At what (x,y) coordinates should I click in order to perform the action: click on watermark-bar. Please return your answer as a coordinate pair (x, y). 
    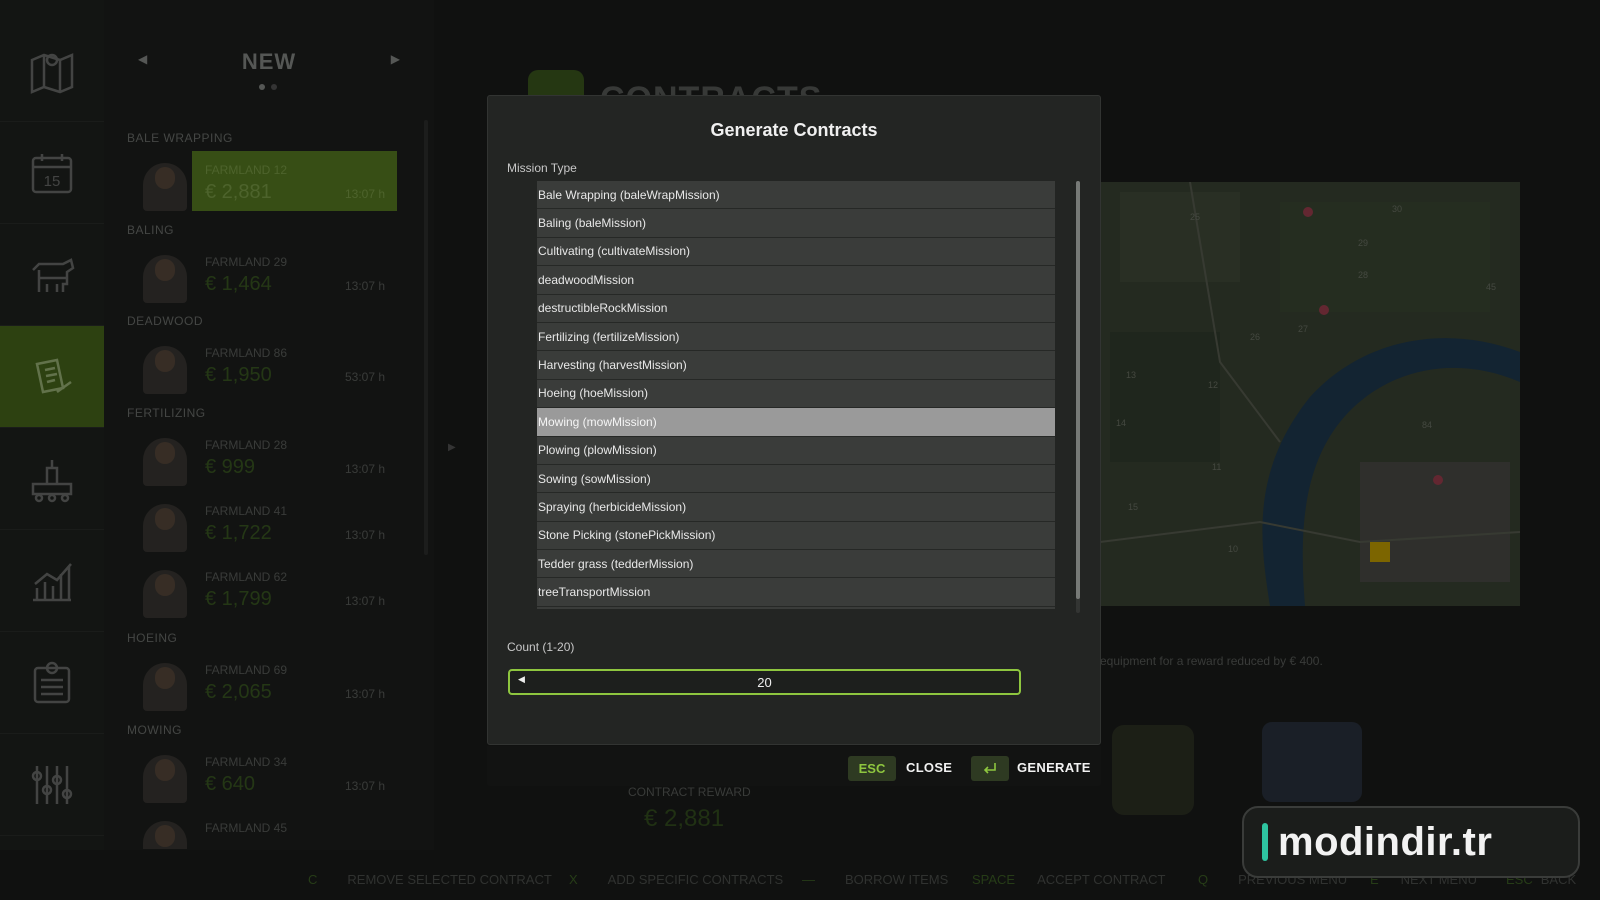
    Looking at the image, I should click on (1265, 842).